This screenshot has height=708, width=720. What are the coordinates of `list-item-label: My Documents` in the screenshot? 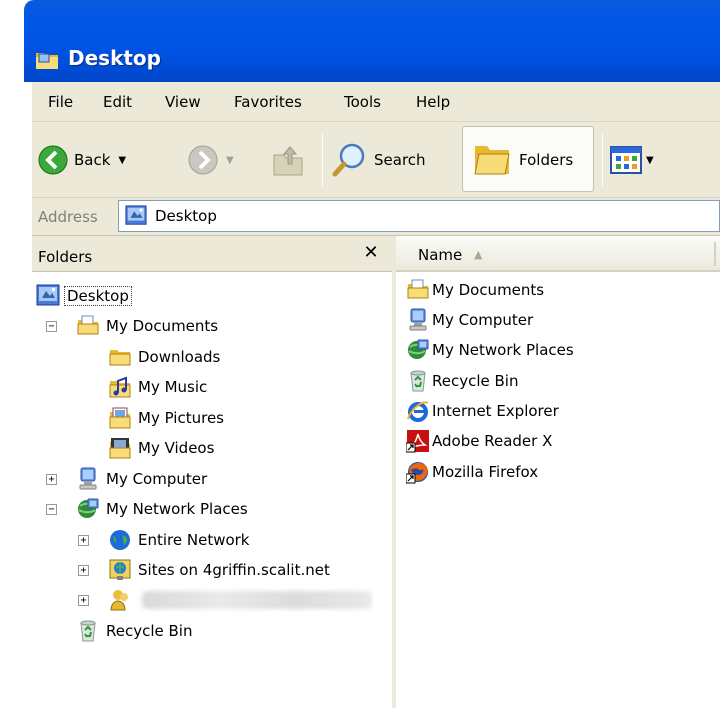 It's located at (488, 290).